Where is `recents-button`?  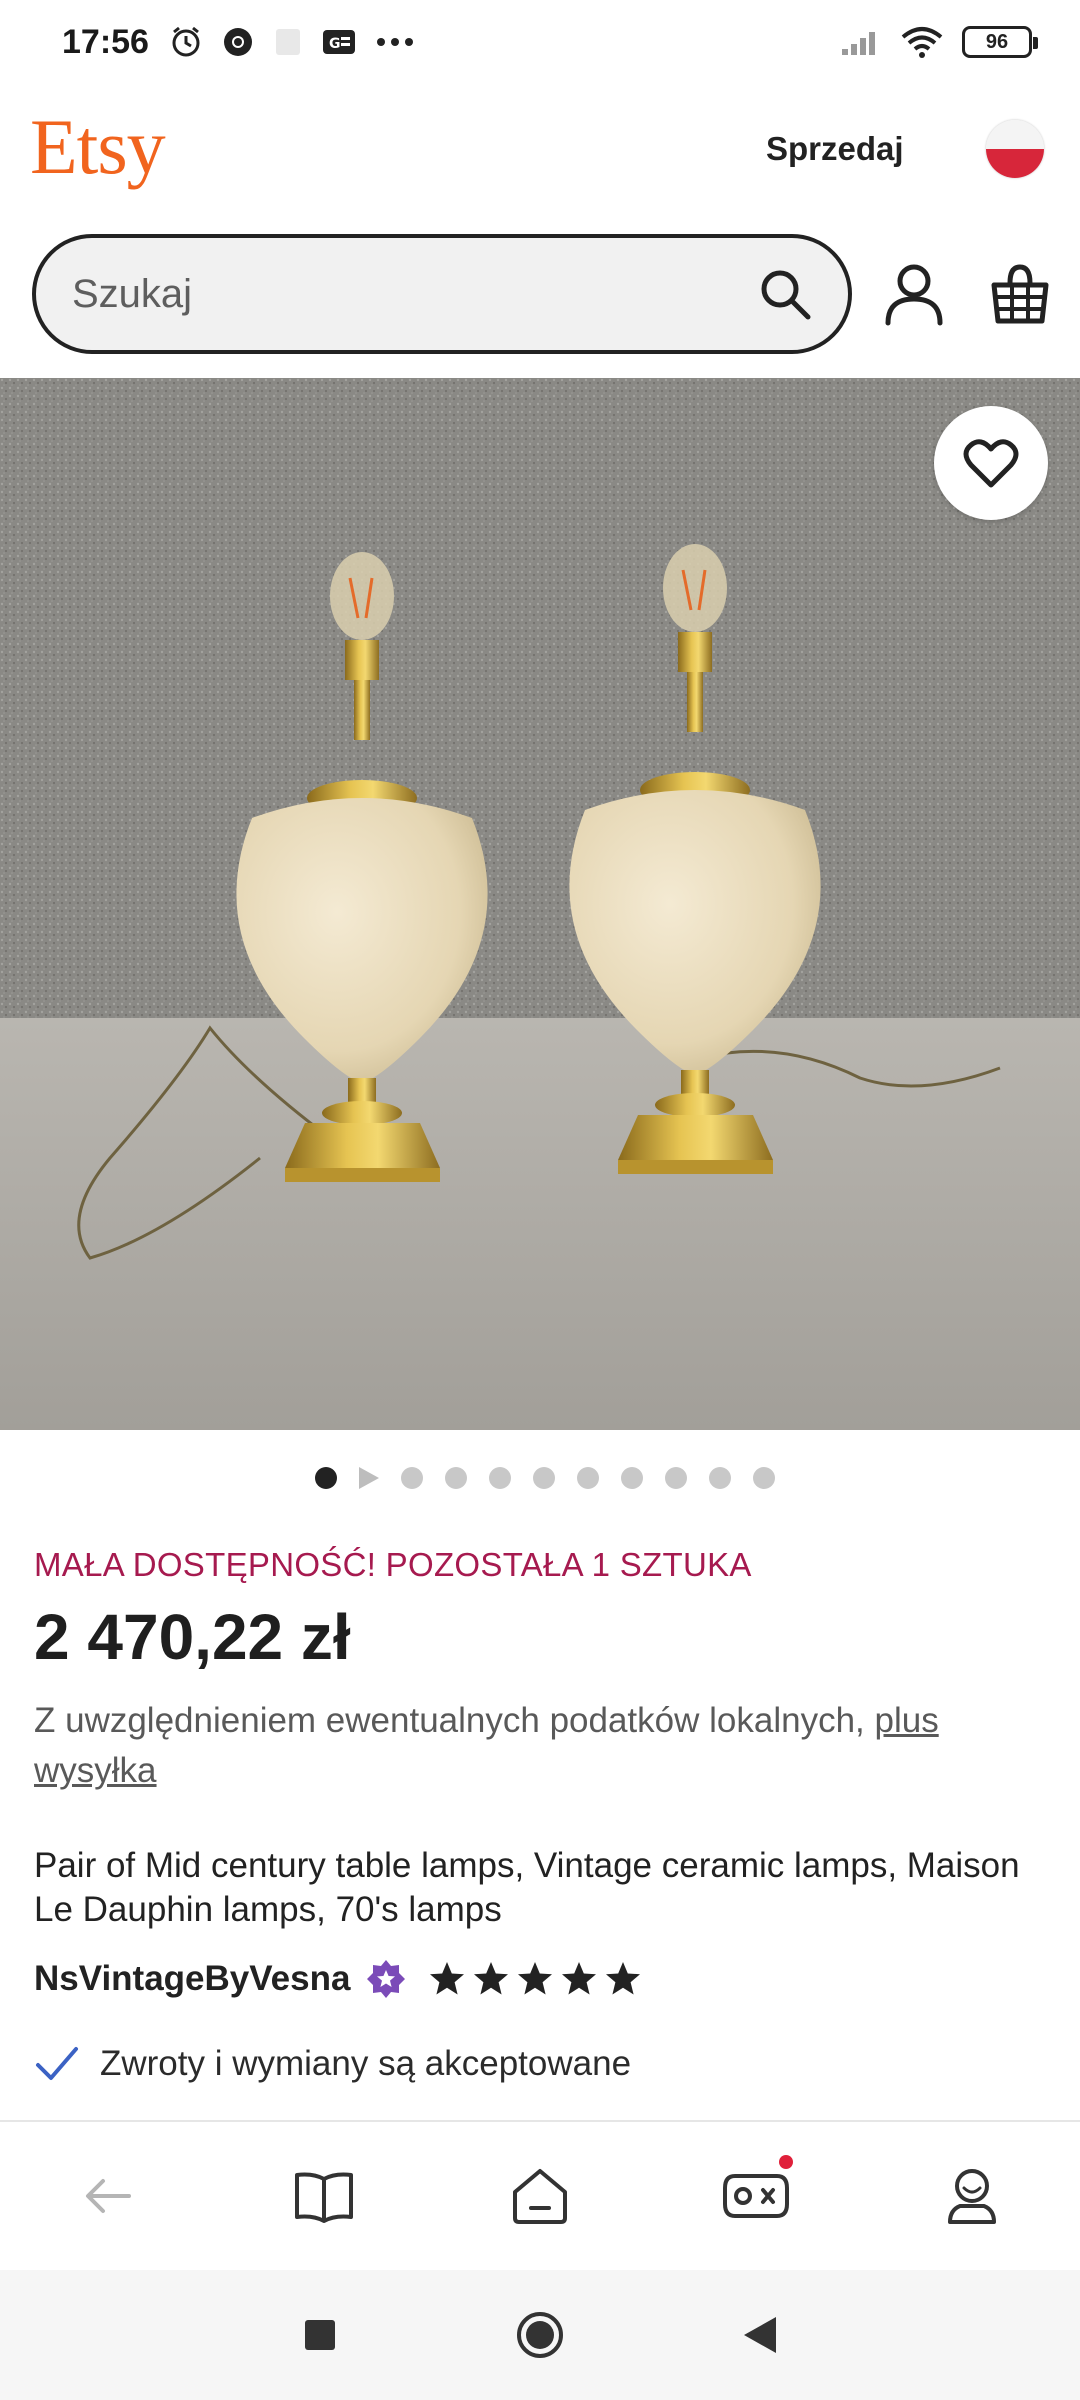 recents-button is located at coordinates (320, 2335).